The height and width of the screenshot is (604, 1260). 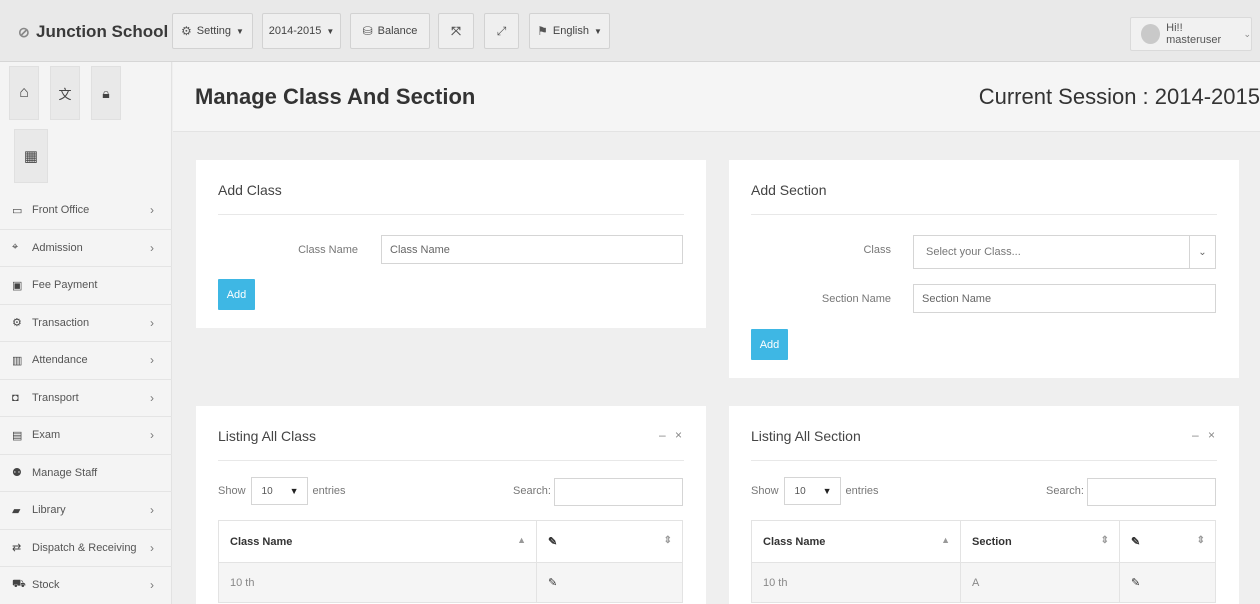 What do you see at coordinates (542, 31) in the screenshot?
I see `flag-icon: ⚑` at bounding box center [542, 31].